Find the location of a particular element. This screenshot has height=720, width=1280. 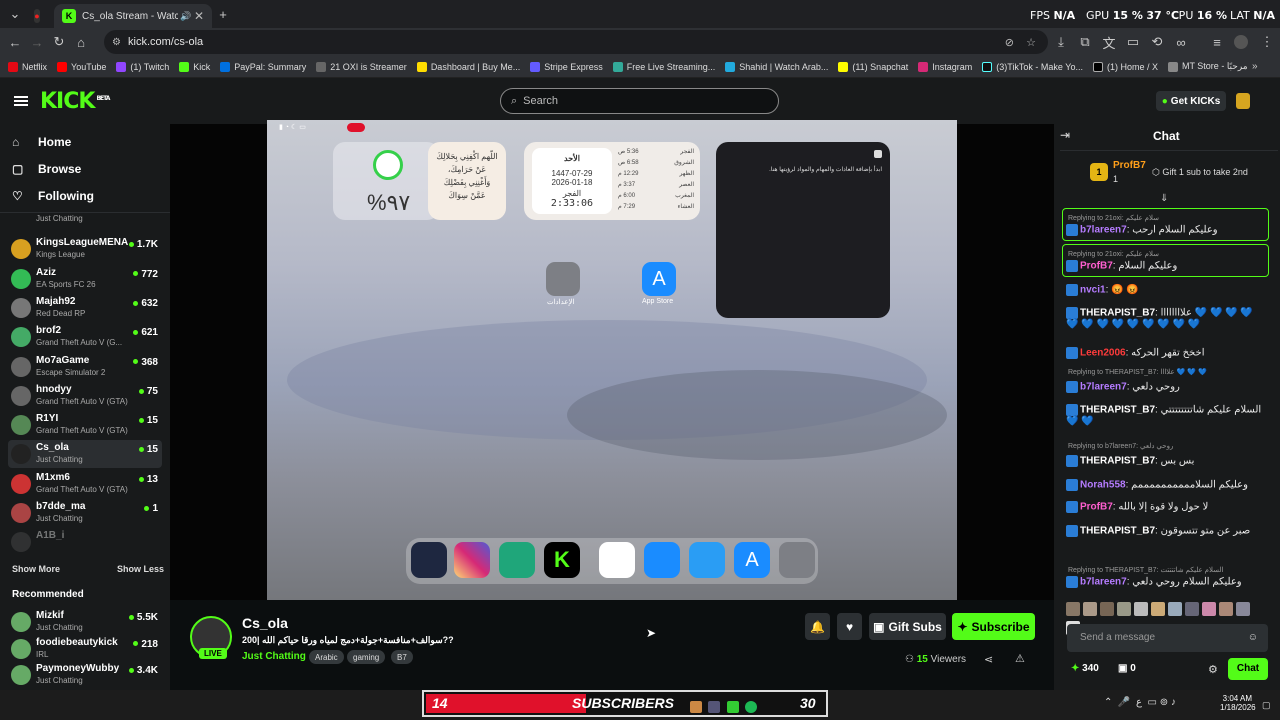

nav-home: ⌂ Home is located at coordinates (41, 142).